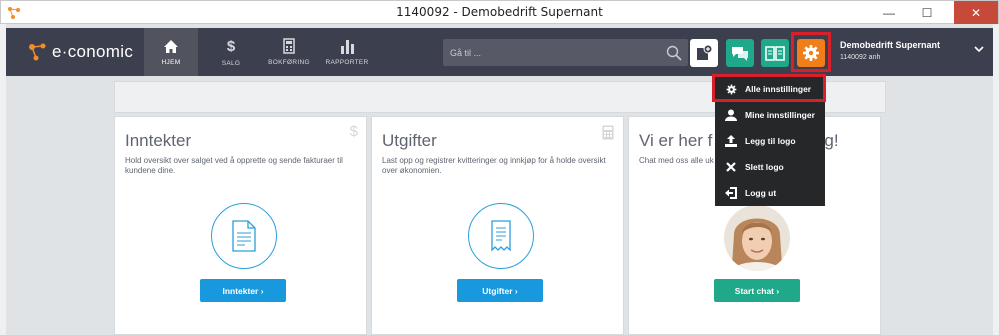 This screenshot has height=335, width=999. What do you see at coordinates (231, 63) in the screenshot?
I see `nav-item-label: SALG` at bounding box center [231, 63].